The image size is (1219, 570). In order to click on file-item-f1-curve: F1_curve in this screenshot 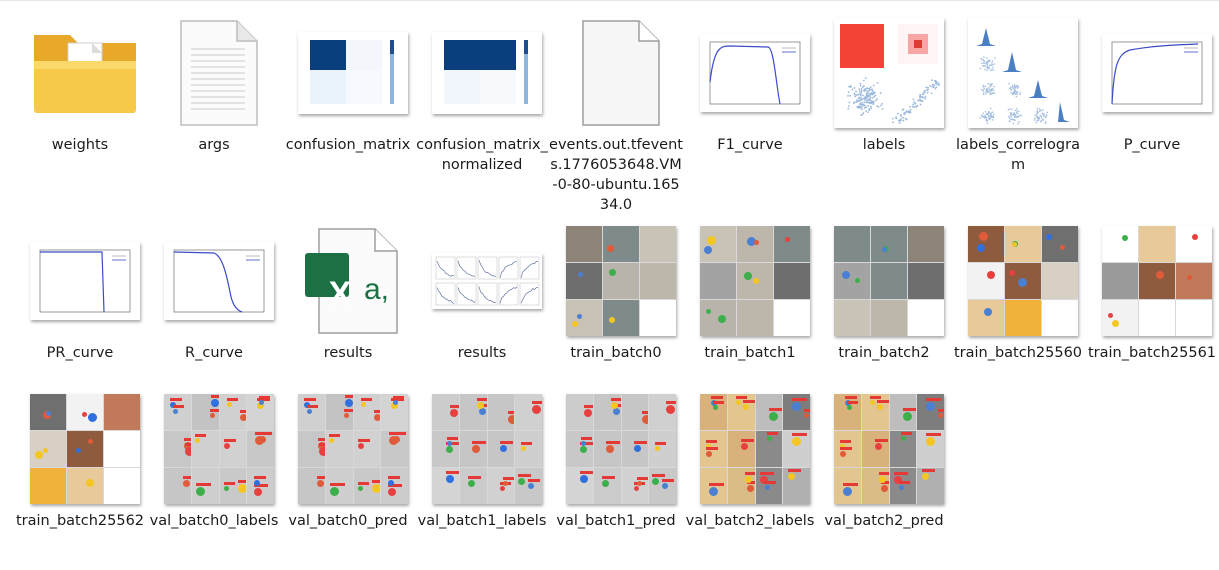, I will do `click(750, 99)`.